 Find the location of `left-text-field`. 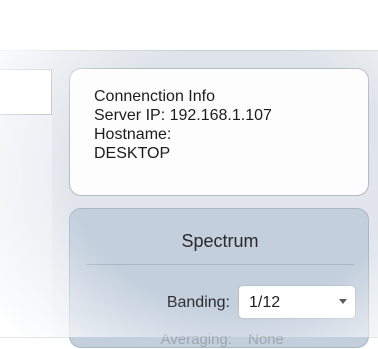

left-text-field is located at coordinates (26, 92).